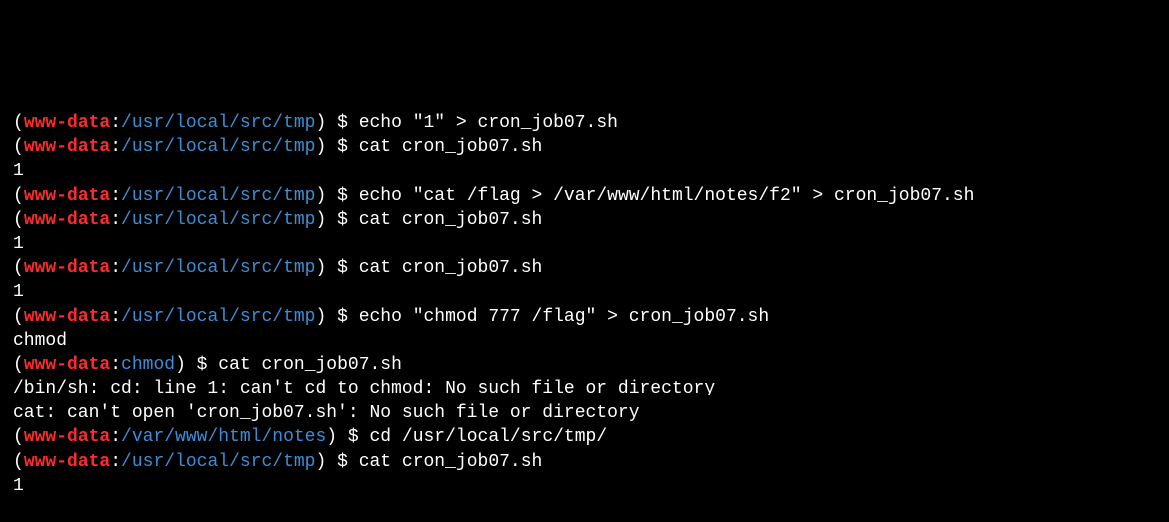  Describe the element at coordinates (40, 340) in the screenshot. I see `output-text: chmod` at that location.